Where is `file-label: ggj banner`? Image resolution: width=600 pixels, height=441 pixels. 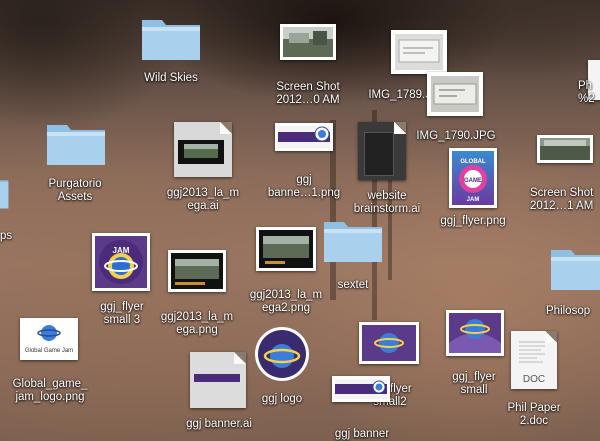 file-label: ggj banner is located at coordinates (362, 434).